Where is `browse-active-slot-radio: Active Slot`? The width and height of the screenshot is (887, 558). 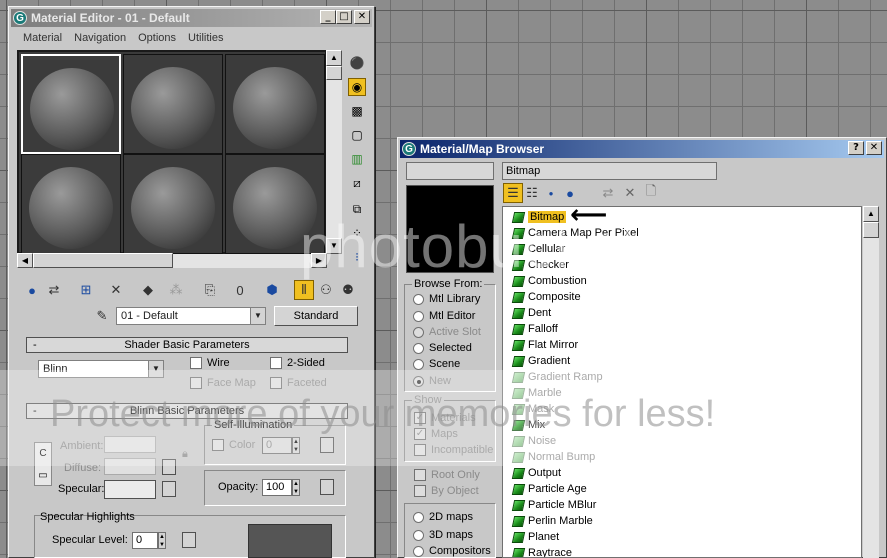
browse-active-slot-radio: Active Slot is located at coordinates (447, 332).